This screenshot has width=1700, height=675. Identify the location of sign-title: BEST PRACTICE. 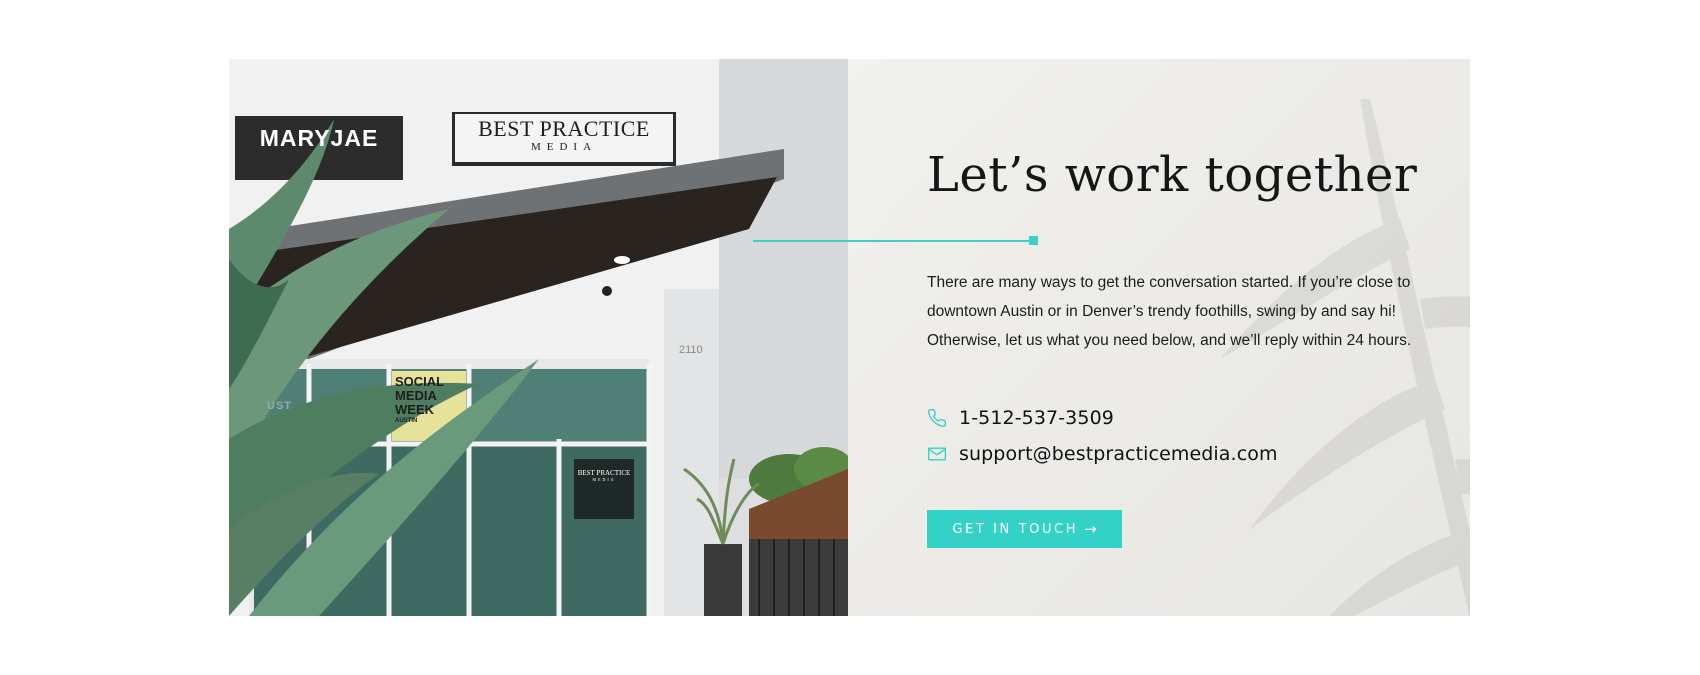
(564, 128).